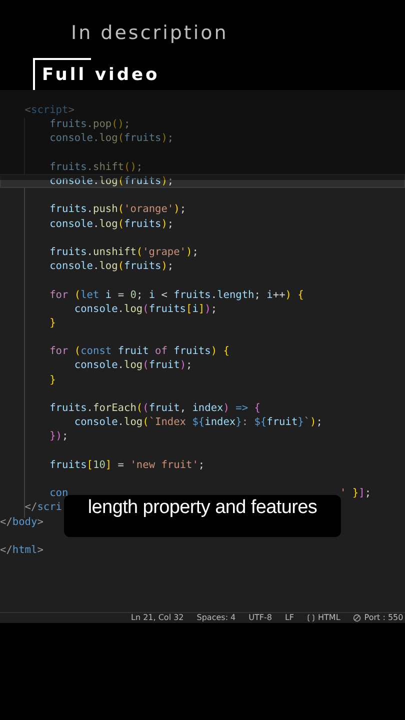  What do you see at coordinates (260, 618) in the screenshot?
I see `status-item: UTF-8` at bounding box center [260, 618].